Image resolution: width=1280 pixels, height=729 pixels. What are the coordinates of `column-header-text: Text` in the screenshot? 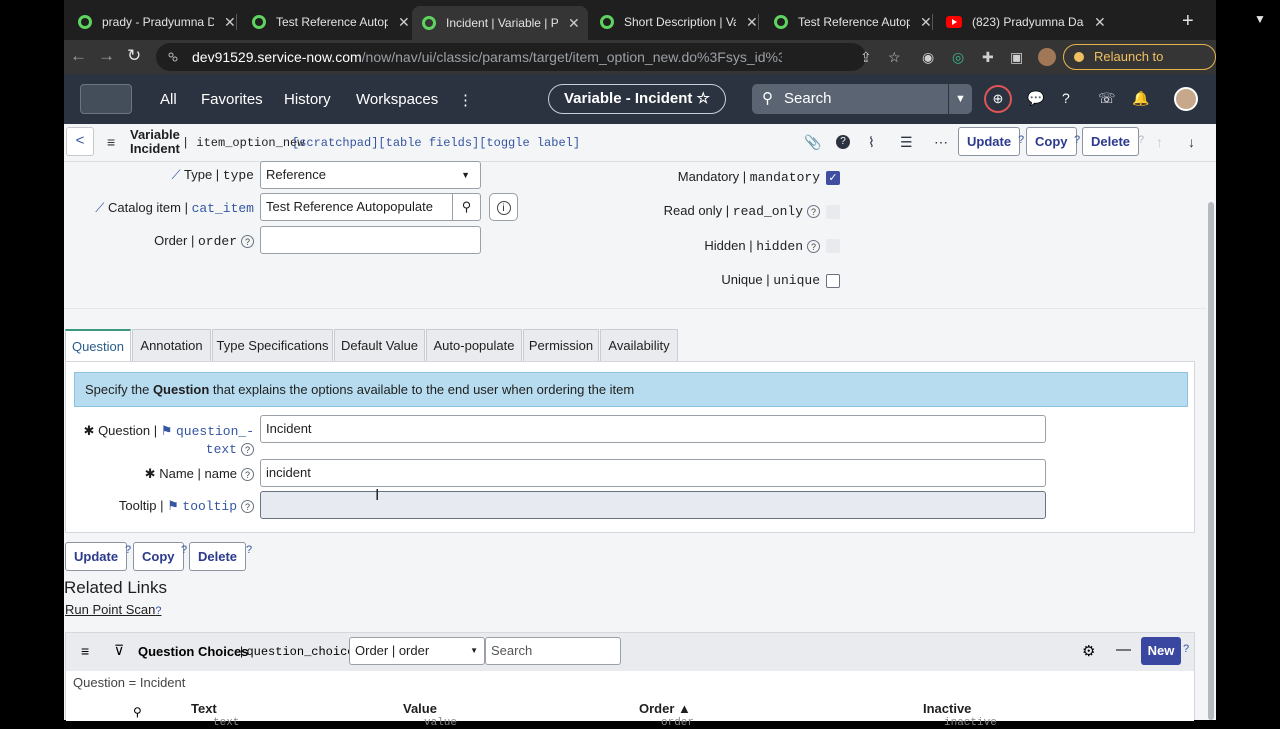 It's located at (204, 708).